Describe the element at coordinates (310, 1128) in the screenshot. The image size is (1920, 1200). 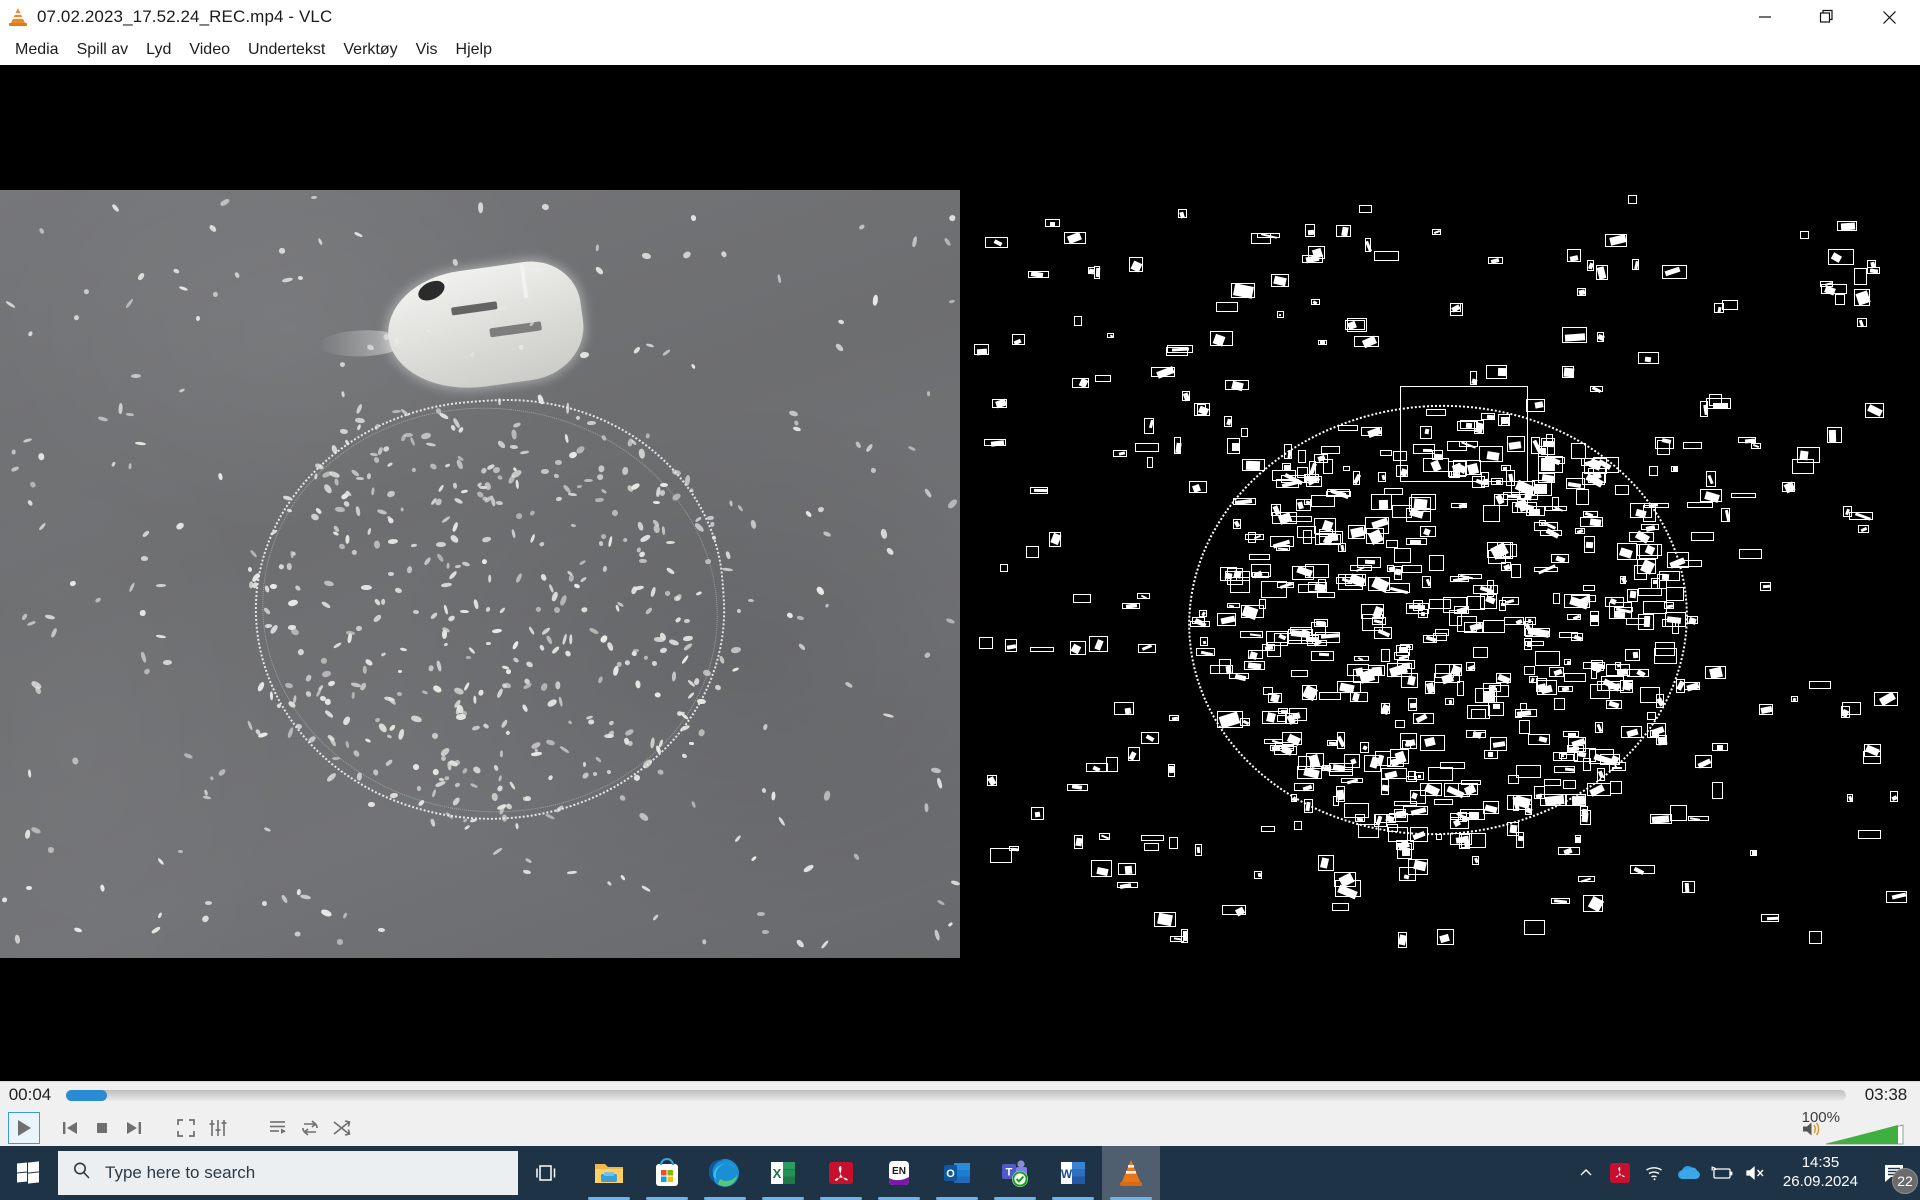
I see `loop-button` at that location.